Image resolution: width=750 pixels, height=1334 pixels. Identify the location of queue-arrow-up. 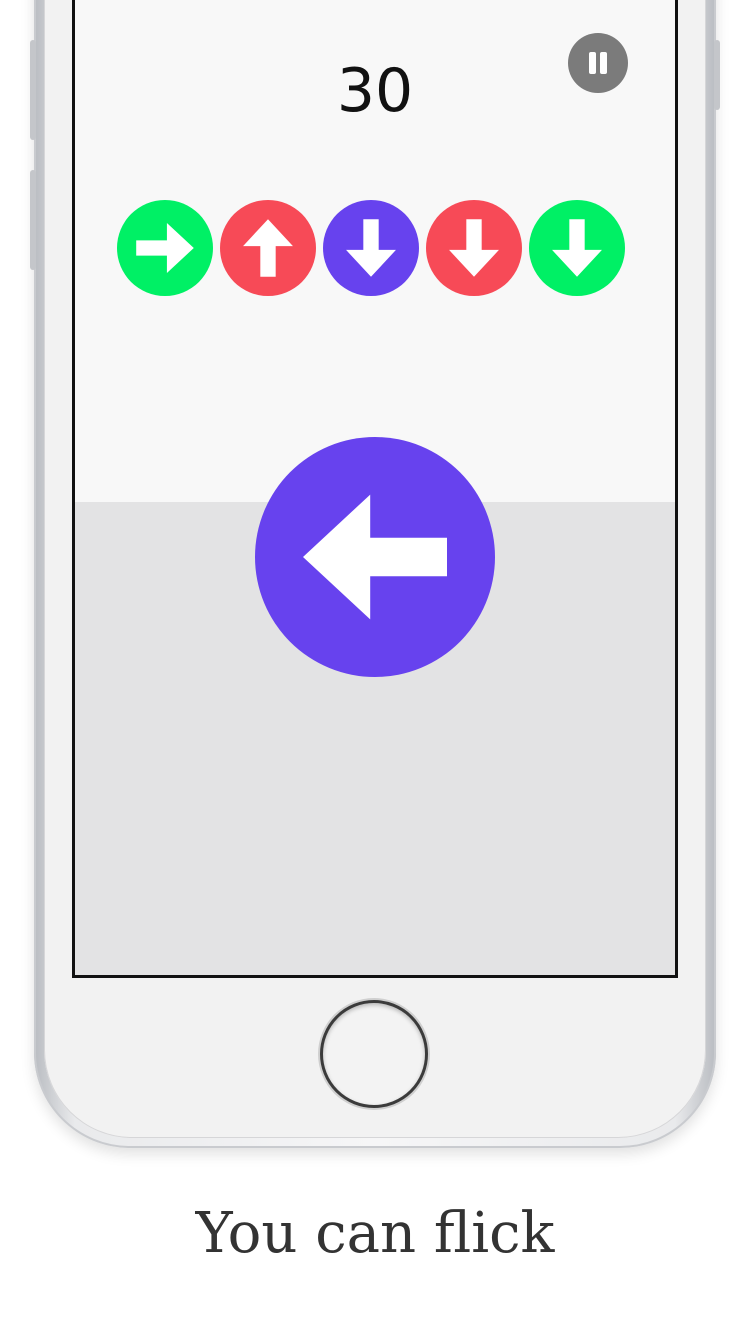
(268, 248).